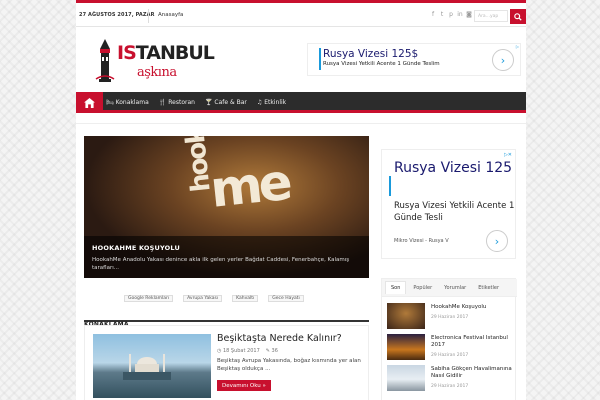  What do you see at coordinates (473, 307) in the screenshot?
I see `list-item-title: HookahMe Koşuyolu` at bounding box center [473, 307].